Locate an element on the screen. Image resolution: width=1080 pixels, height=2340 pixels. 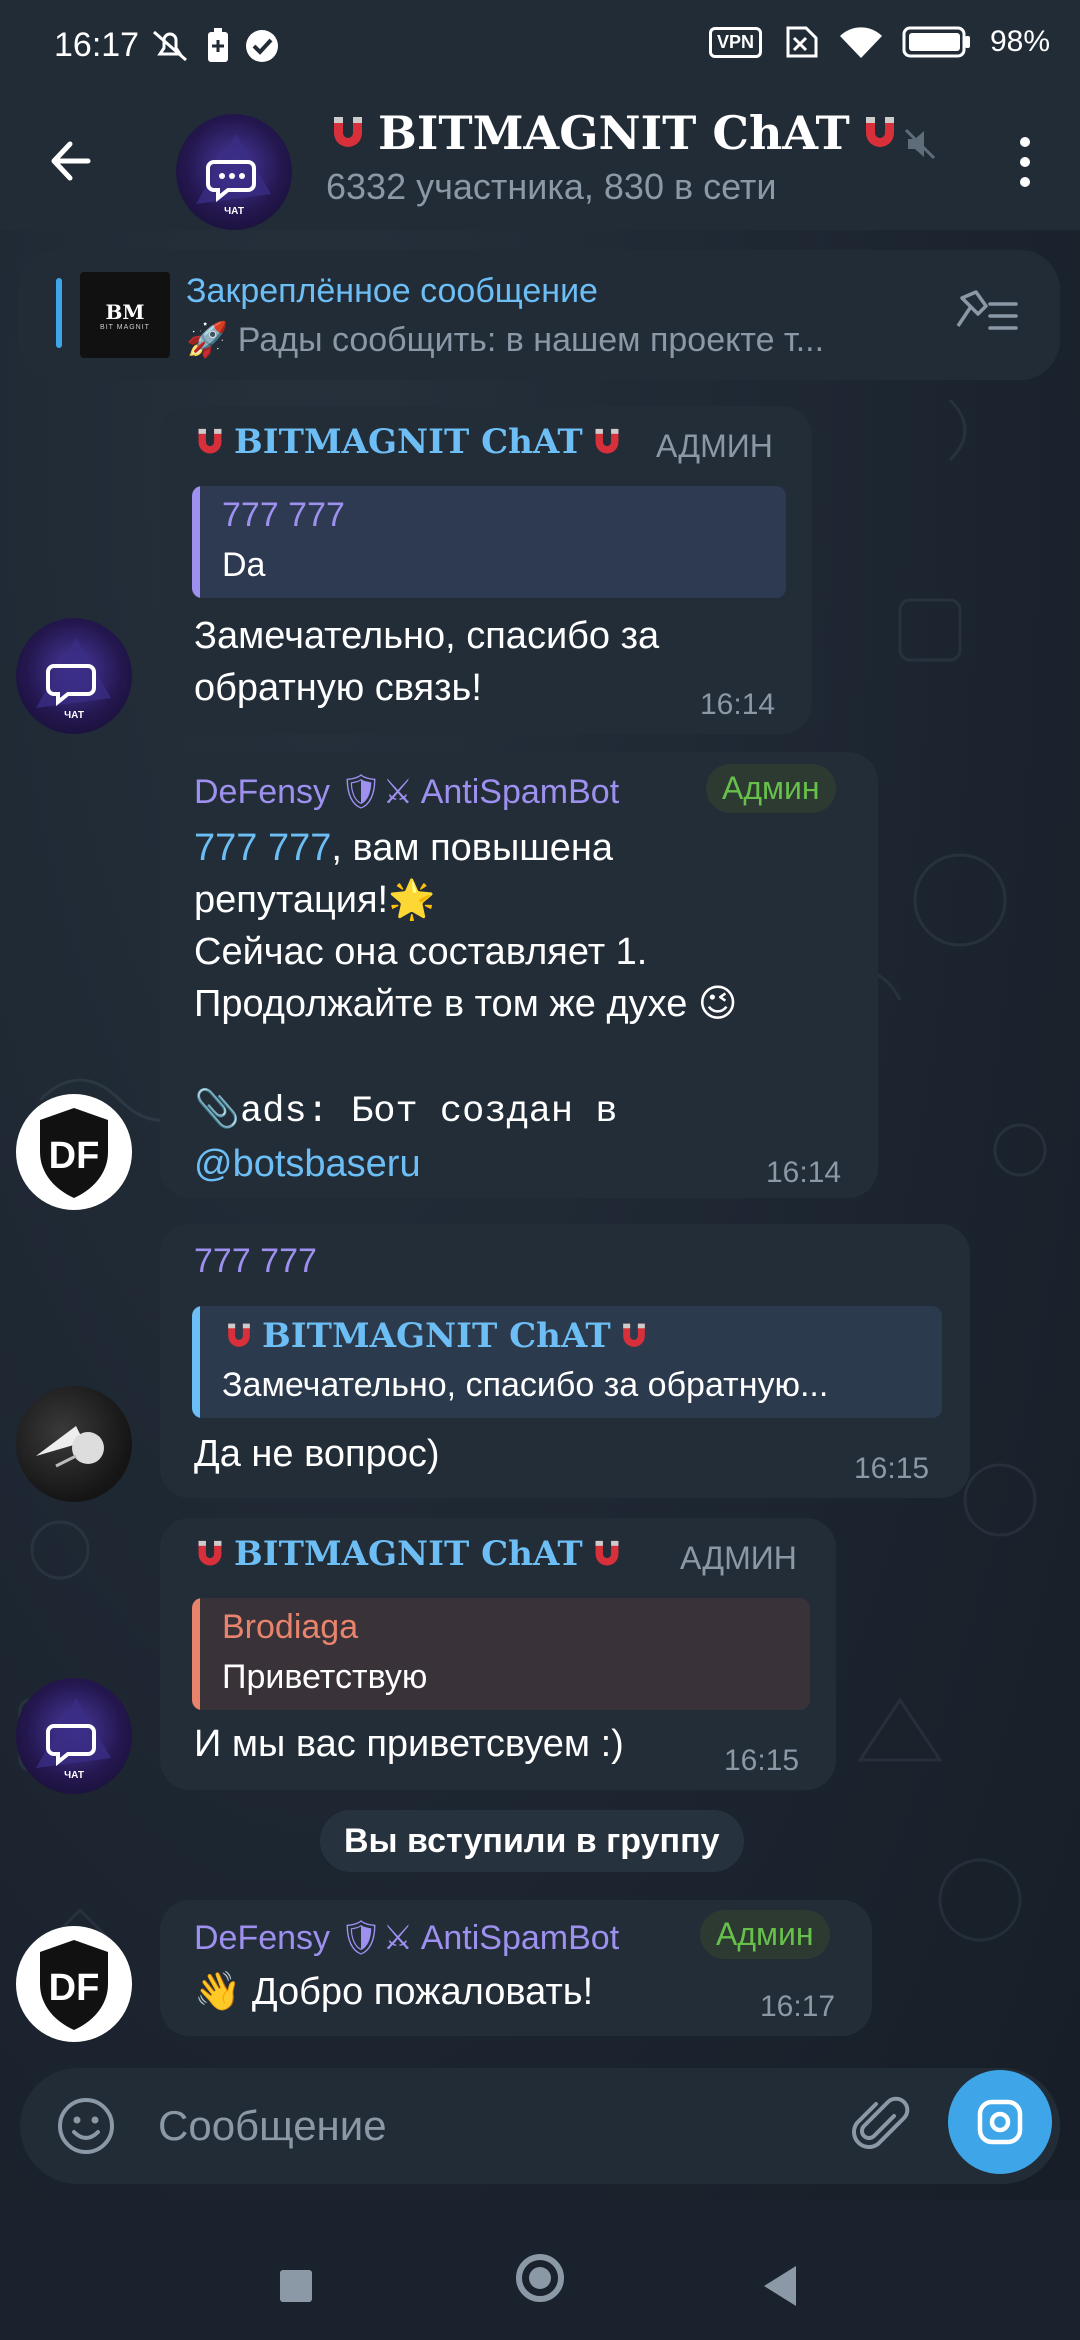
pinned-thumb-logo: BM is located at coordinates (125, 311).